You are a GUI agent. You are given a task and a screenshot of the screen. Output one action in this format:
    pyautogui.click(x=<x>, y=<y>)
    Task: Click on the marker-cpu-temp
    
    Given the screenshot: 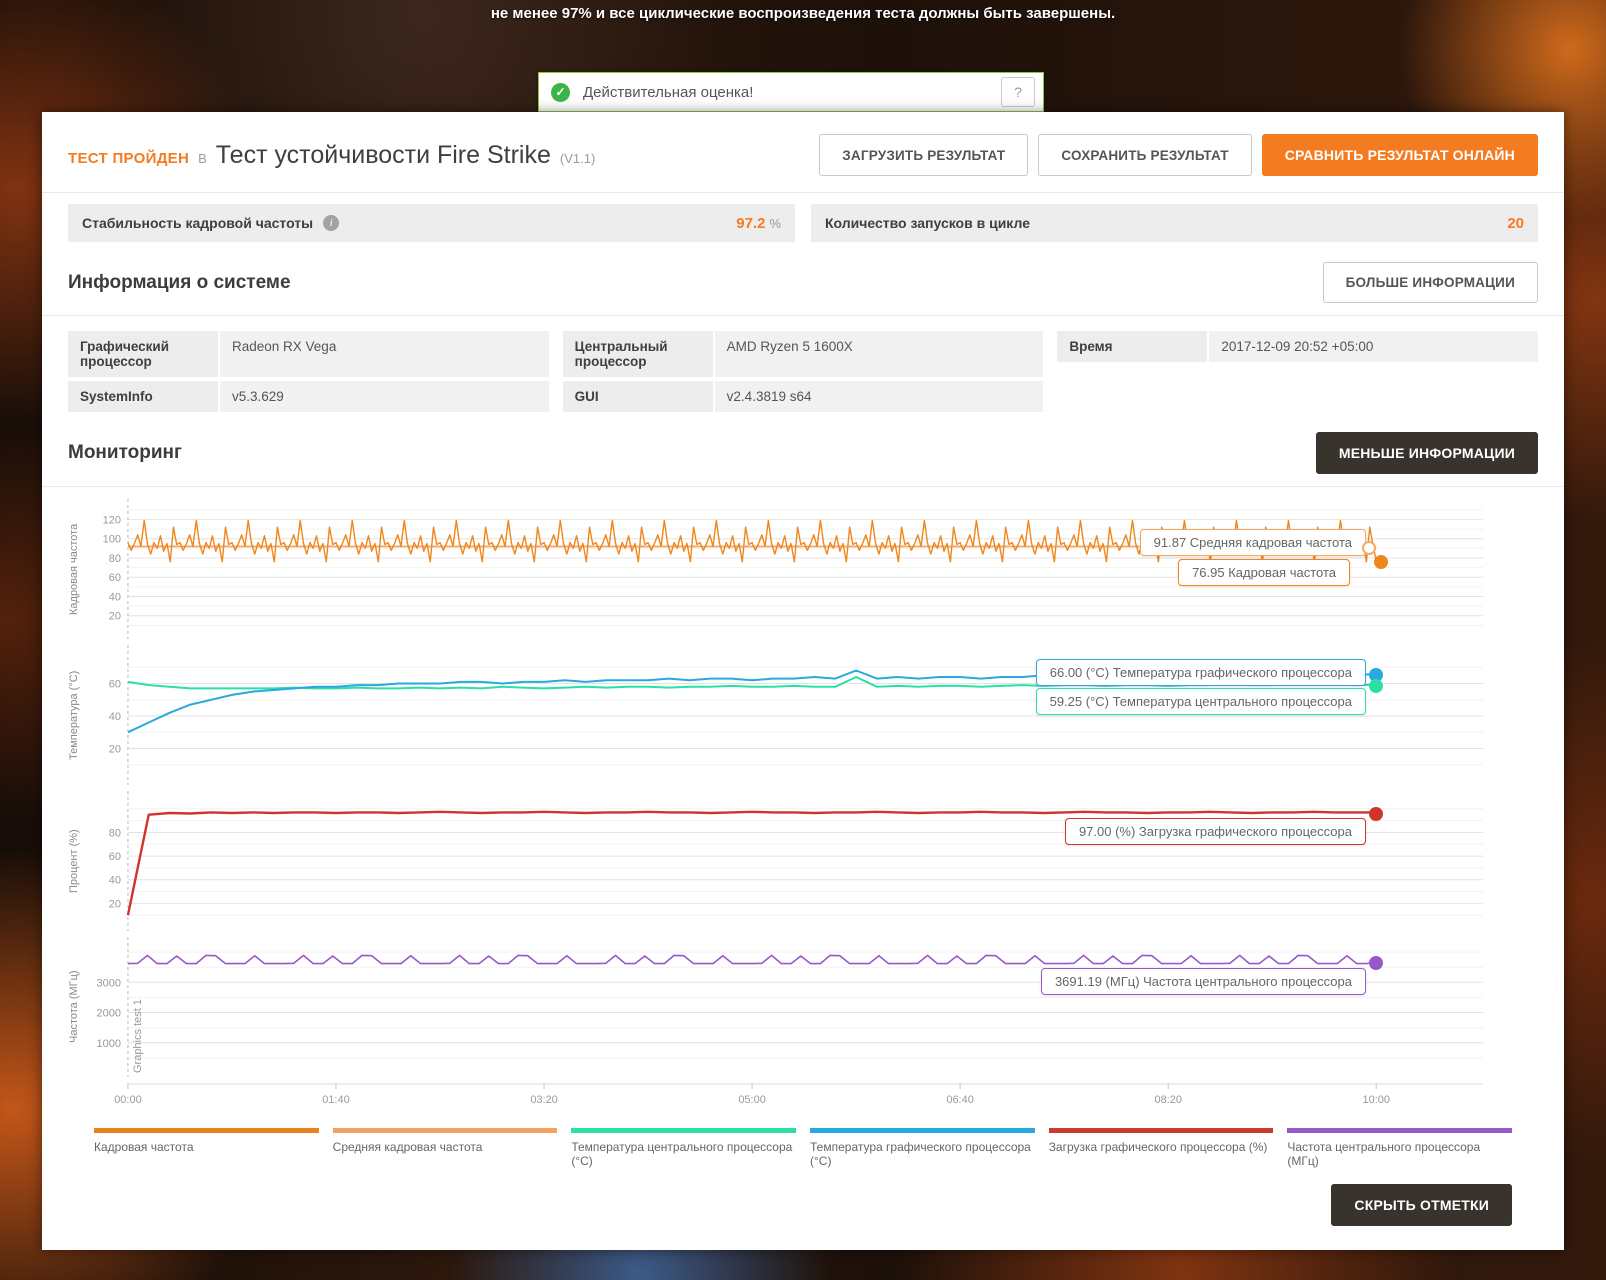 What is the action you would take?
    pyautogui.click(x=1376, y=686)
    